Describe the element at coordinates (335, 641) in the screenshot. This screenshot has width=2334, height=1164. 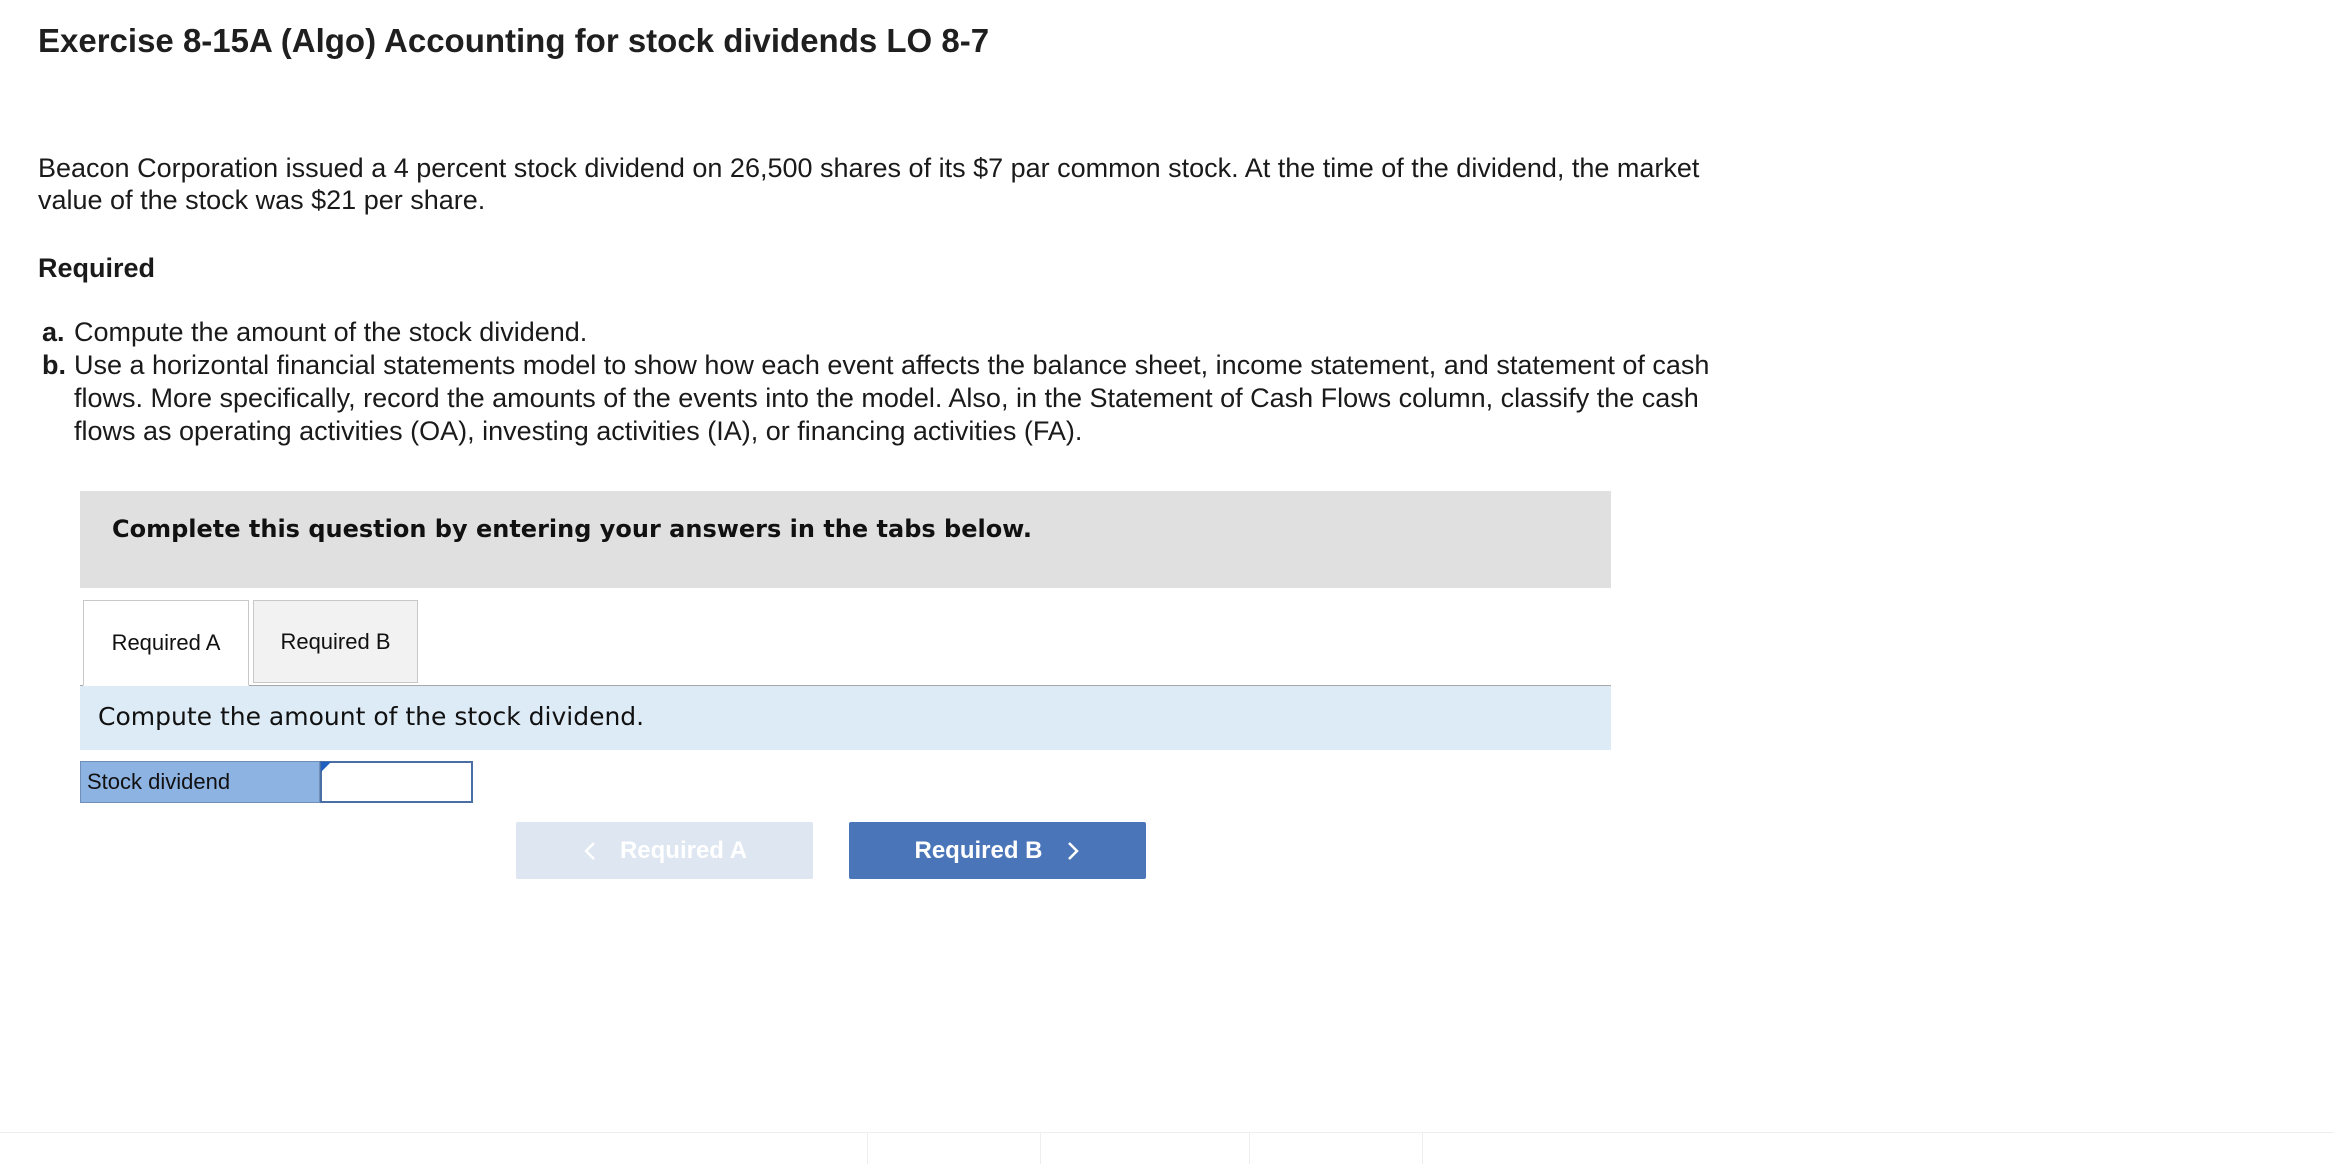
I see `tab-required-b: Required B` at that location.